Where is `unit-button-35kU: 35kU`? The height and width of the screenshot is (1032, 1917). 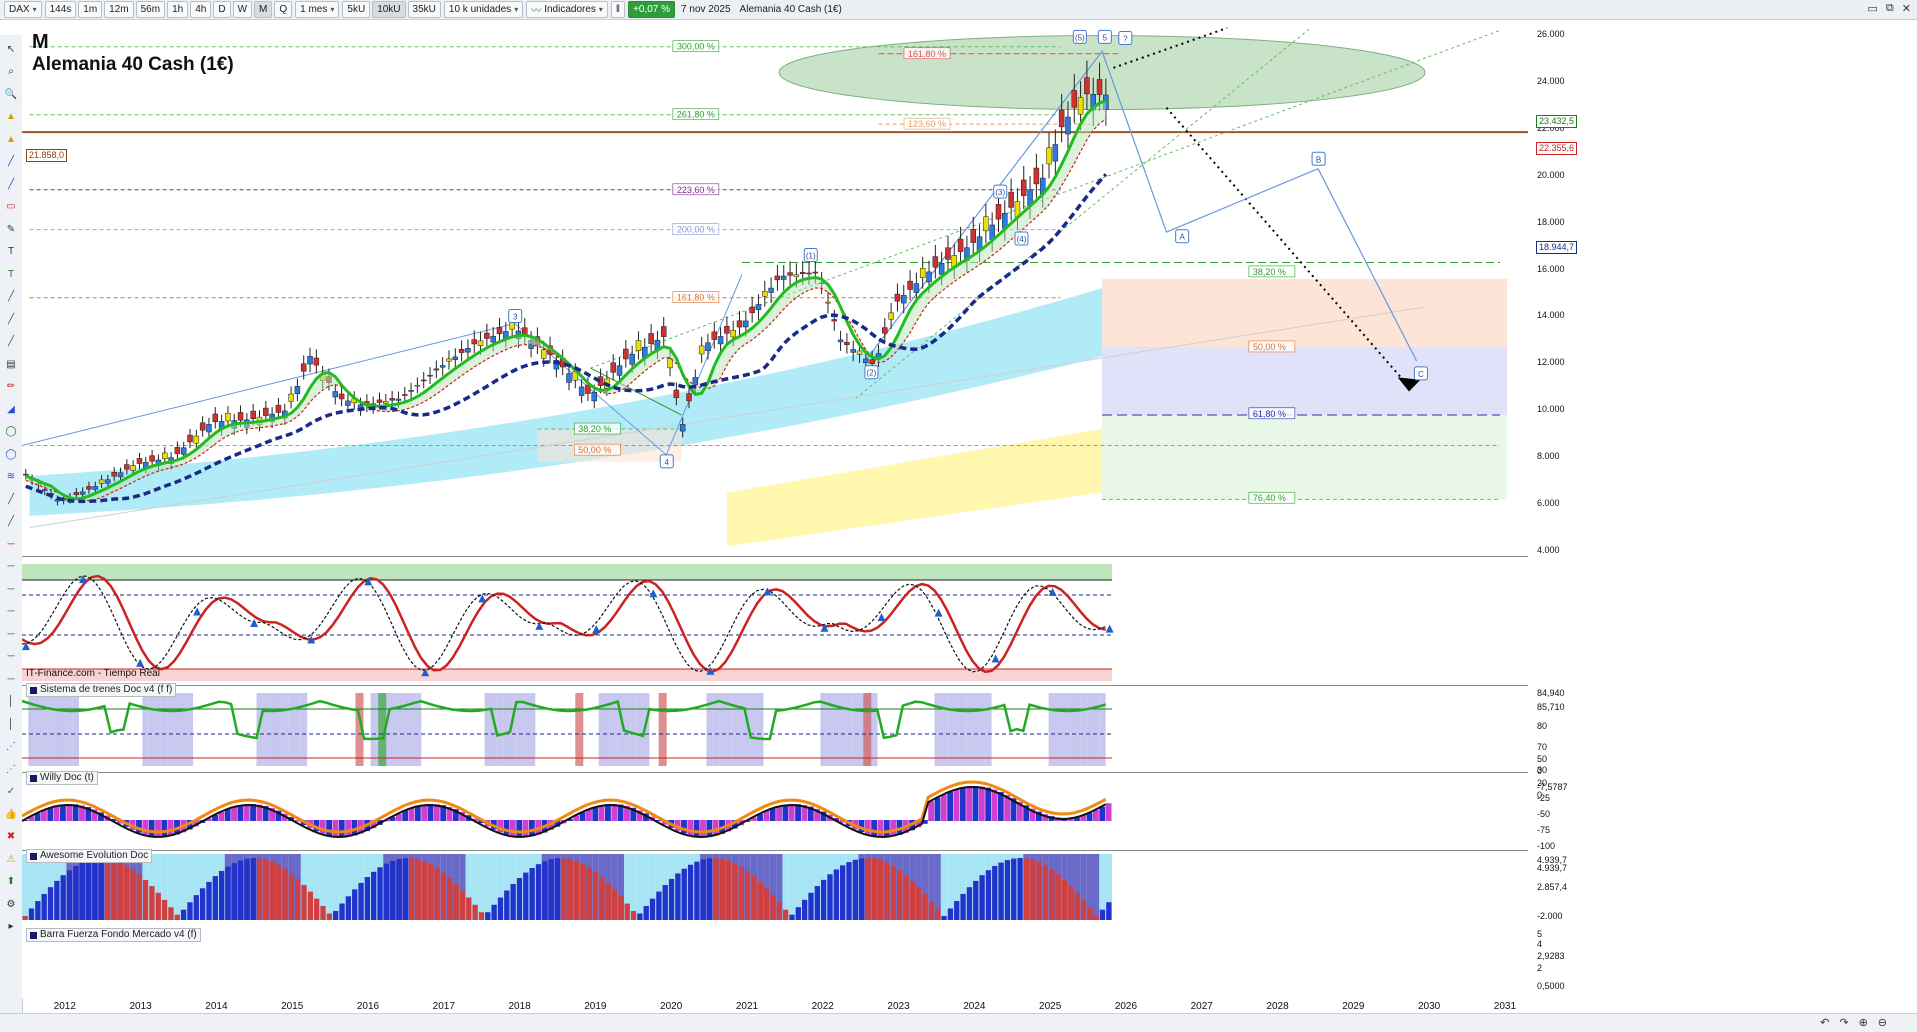
unit-button-35kU: 35kU is located at coordinates (424, 9).